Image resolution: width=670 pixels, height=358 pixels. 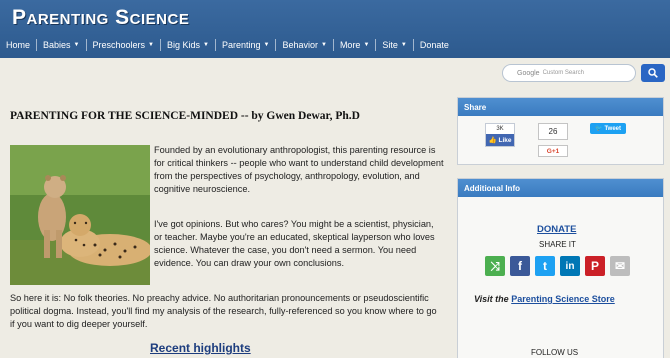 What do you see at coordinates (241, 45) in the screenshot?
I see `nav-label: Parenting` at bounding box center [241, 45].